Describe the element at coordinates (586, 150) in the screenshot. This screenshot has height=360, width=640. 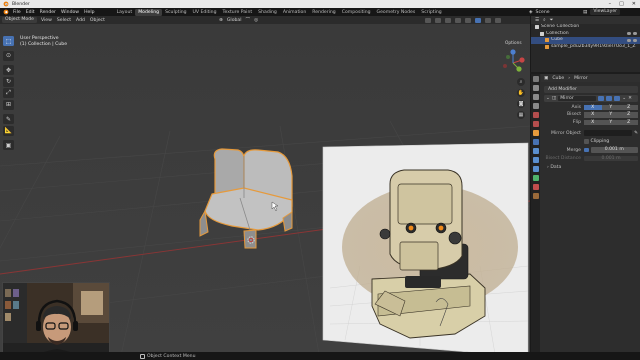
I see `merge-checkbox` at that location.